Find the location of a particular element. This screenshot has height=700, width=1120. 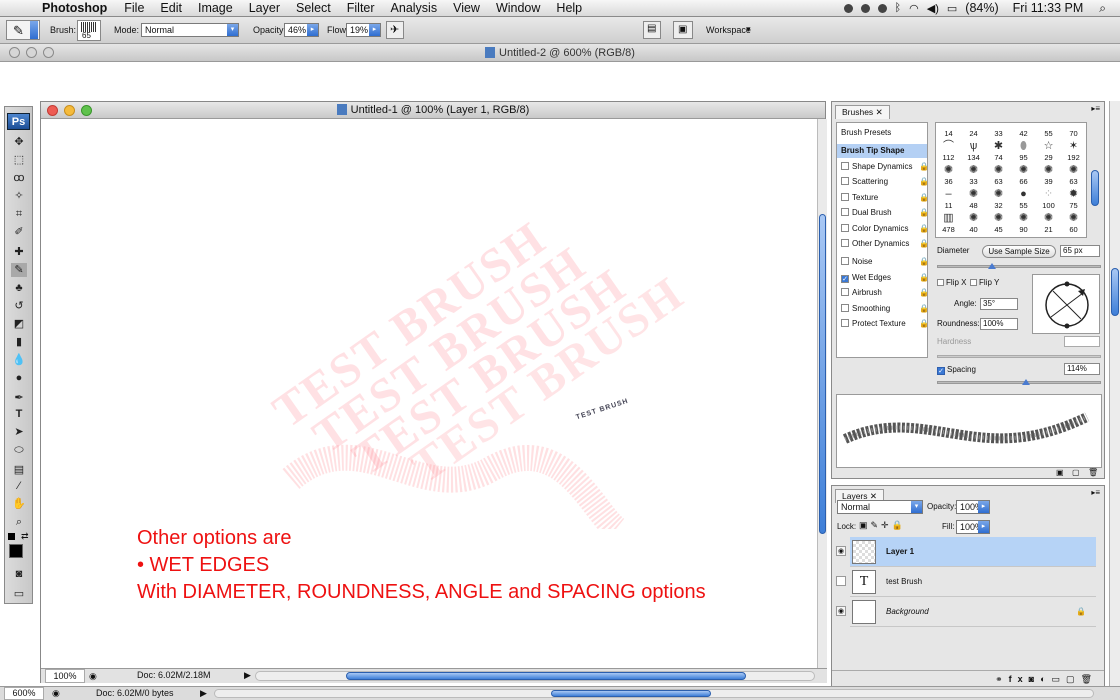

blend-mode-select: Normal ▾ is located at coordinates (880, 507).